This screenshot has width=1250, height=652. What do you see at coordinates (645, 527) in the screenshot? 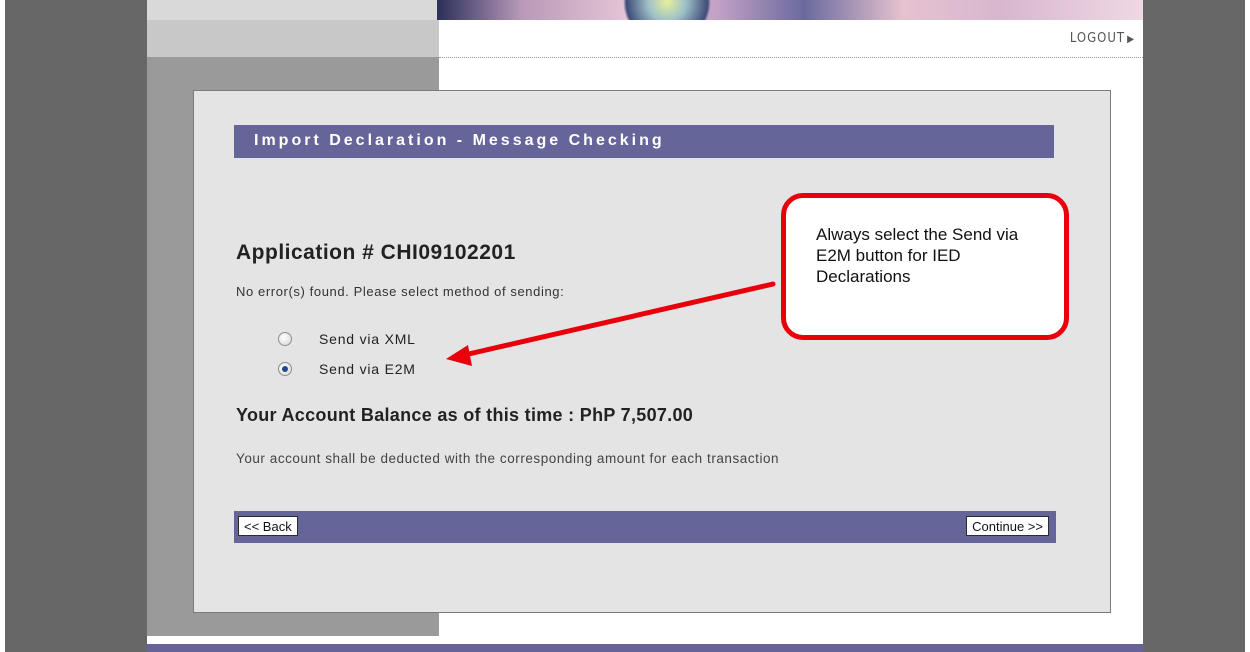
I see `action-bar: << Back Continue >>` at bounding box center [645, 527].